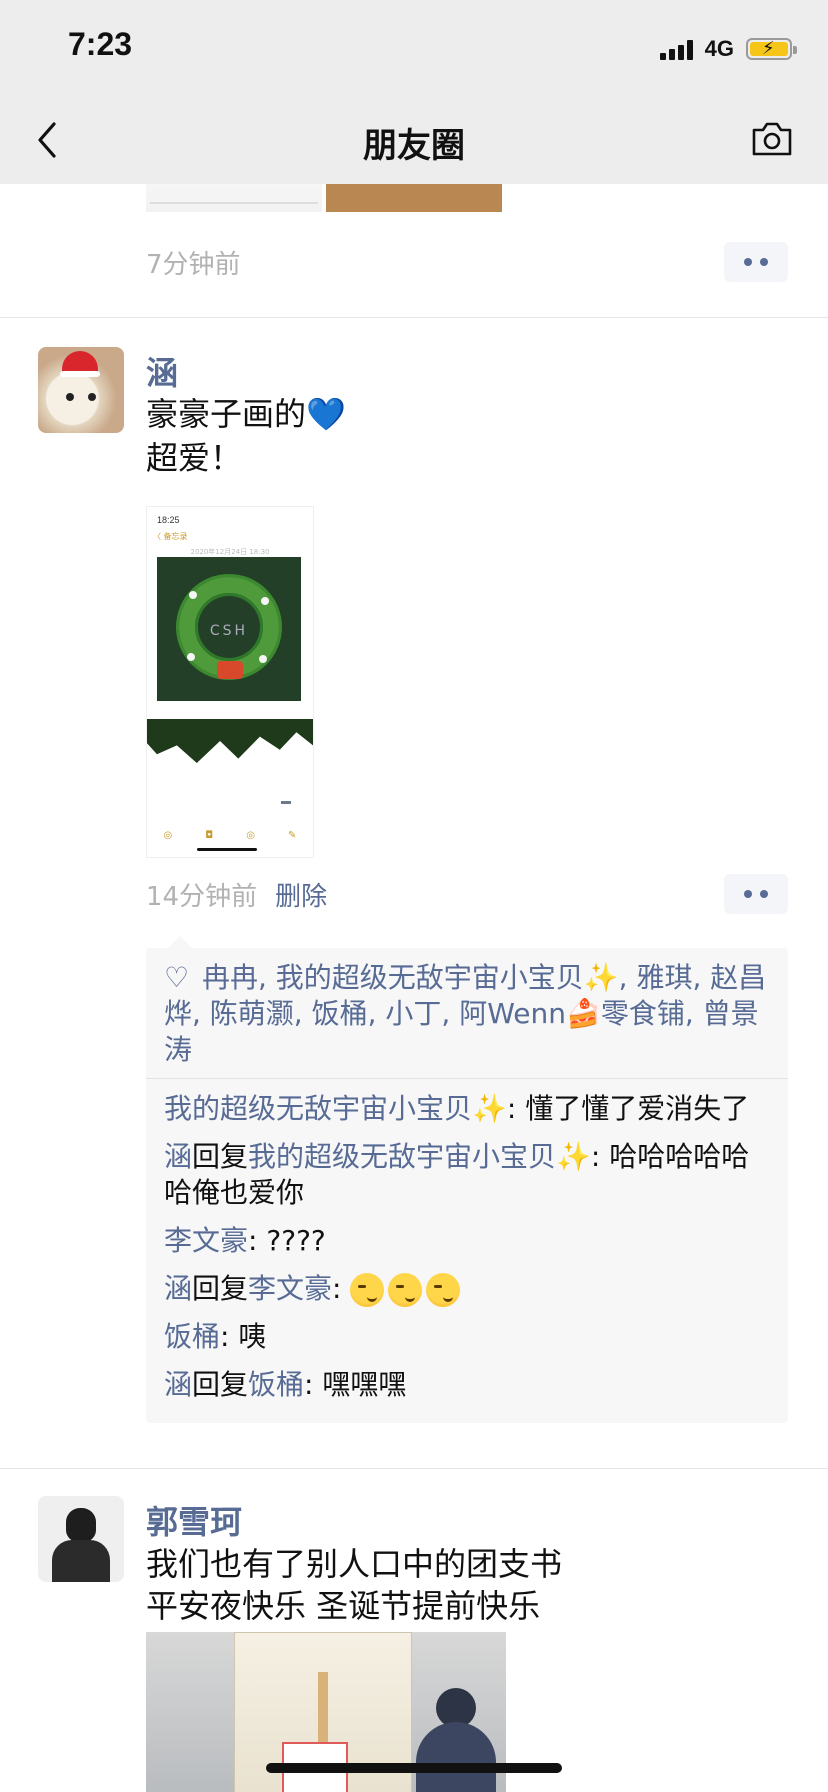 Image resolution: width=828 pixels, height=1792 pixels. What do you see at coordinates (467, 1337) in the screenshot?
I see `comment: 饭桶: 咦` at bounding box center [467, 1337].